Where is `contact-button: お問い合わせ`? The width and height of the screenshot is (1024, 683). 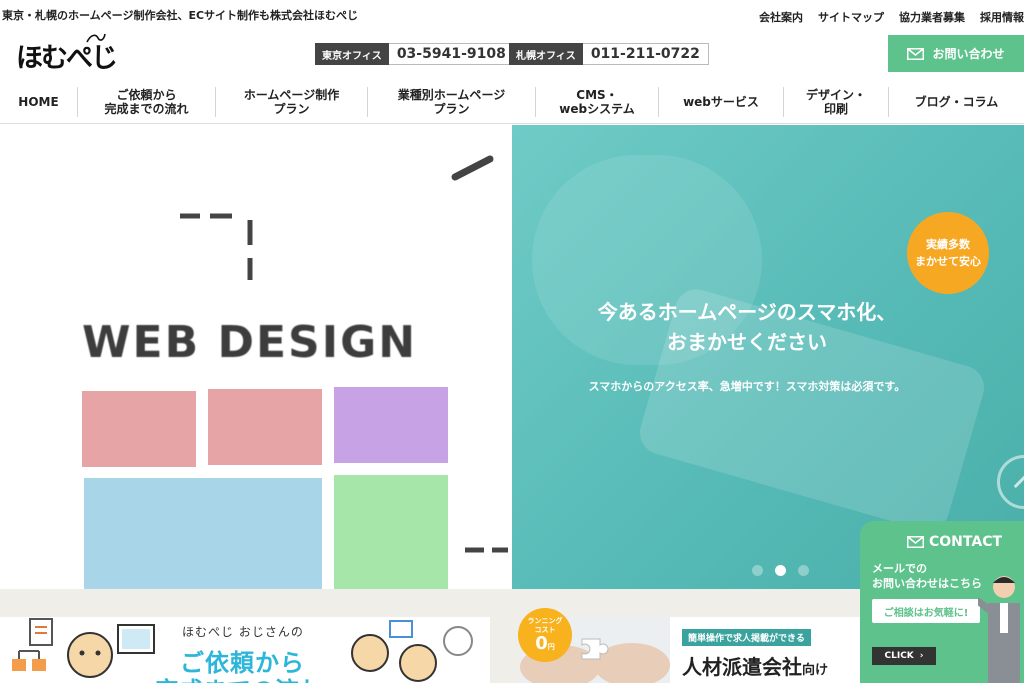 contact-button: お問い合わせ is located at coordinates (956, 53).